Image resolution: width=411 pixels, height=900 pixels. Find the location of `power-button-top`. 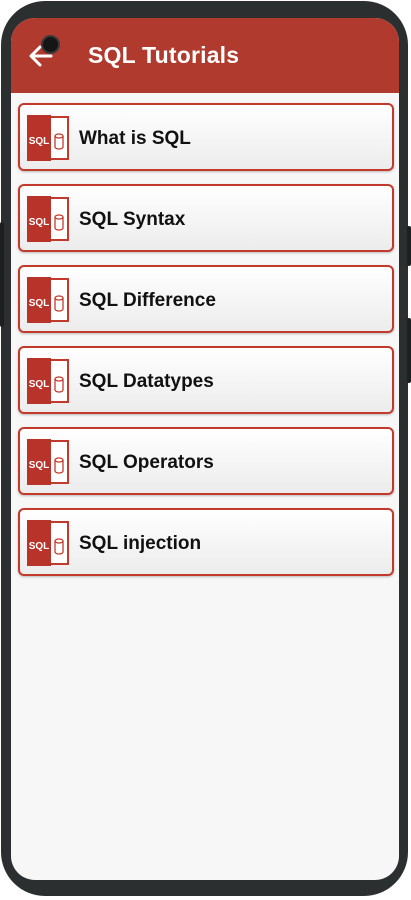

power-button-top is located at coordinates (409, 246).